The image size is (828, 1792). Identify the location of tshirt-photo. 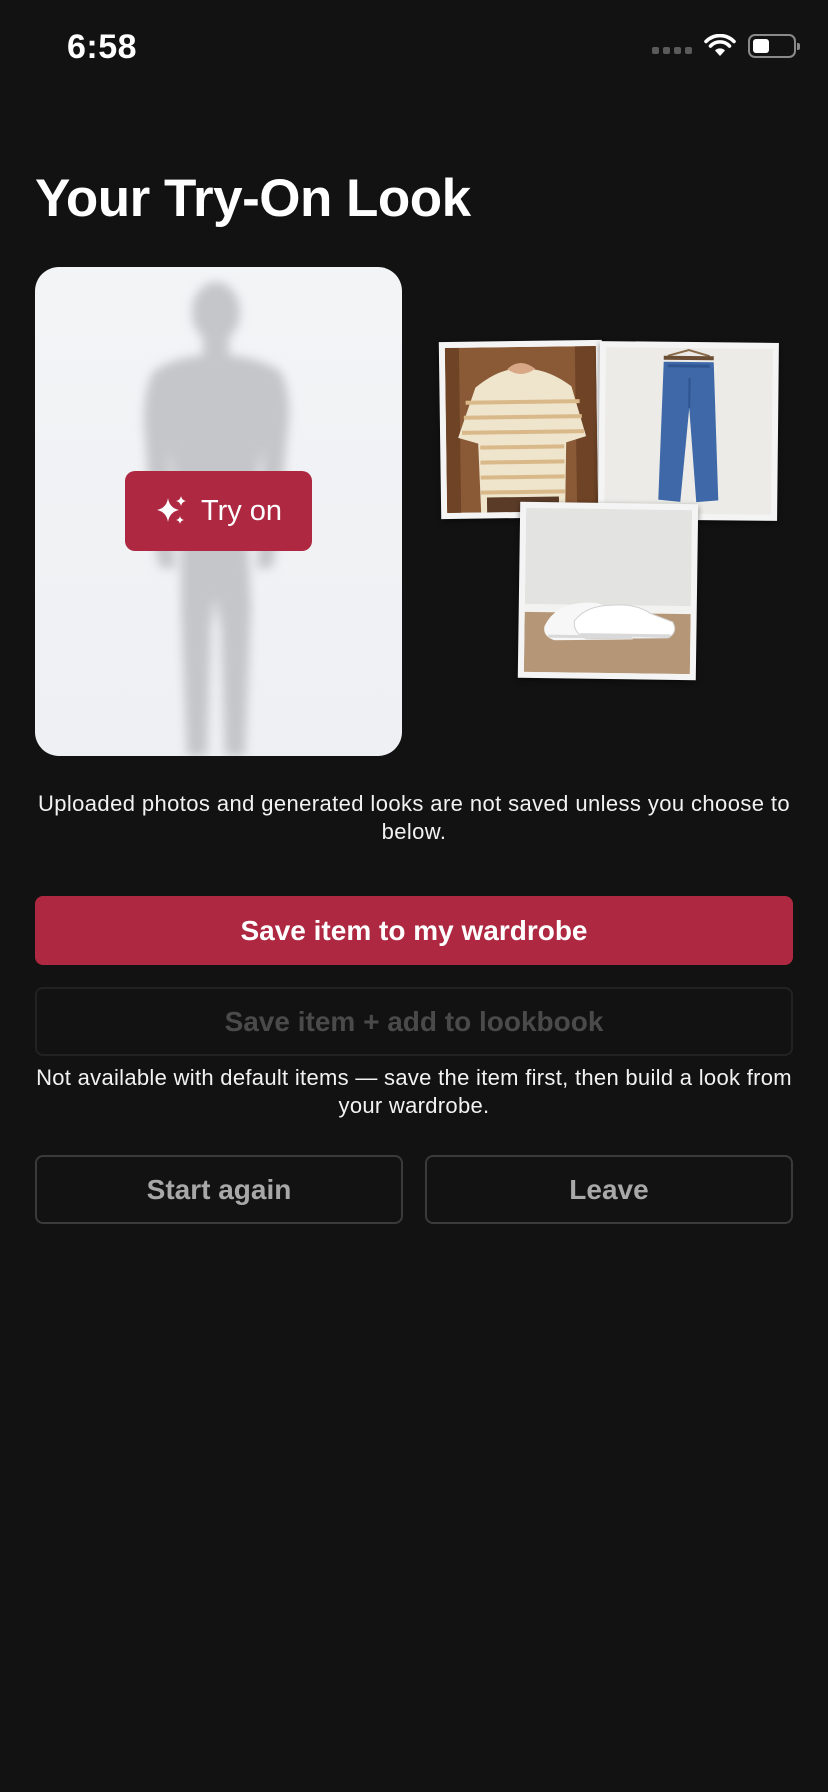
(521, 429).